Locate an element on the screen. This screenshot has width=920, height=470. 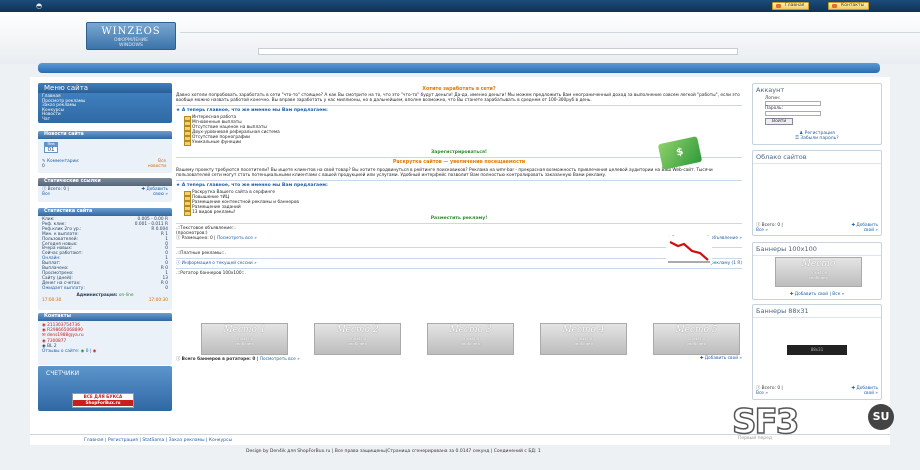
text-ad-view-link: Посмотреть все » is located at coordinates (237, 238).